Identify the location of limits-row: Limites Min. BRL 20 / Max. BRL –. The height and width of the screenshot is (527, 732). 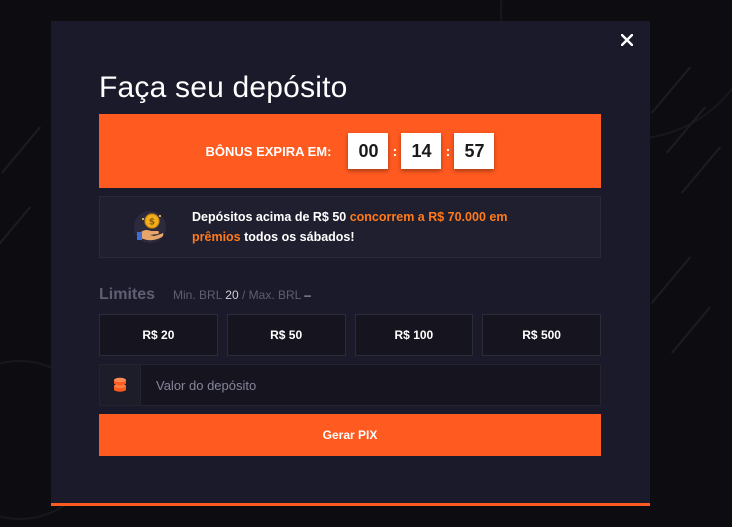
(205, 295).